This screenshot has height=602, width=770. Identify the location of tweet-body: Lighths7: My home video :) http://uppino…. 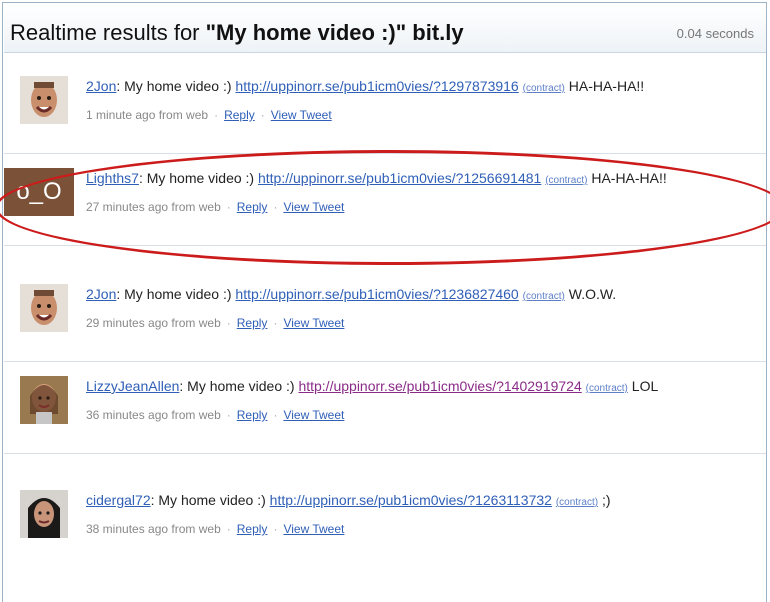
(416, 192).